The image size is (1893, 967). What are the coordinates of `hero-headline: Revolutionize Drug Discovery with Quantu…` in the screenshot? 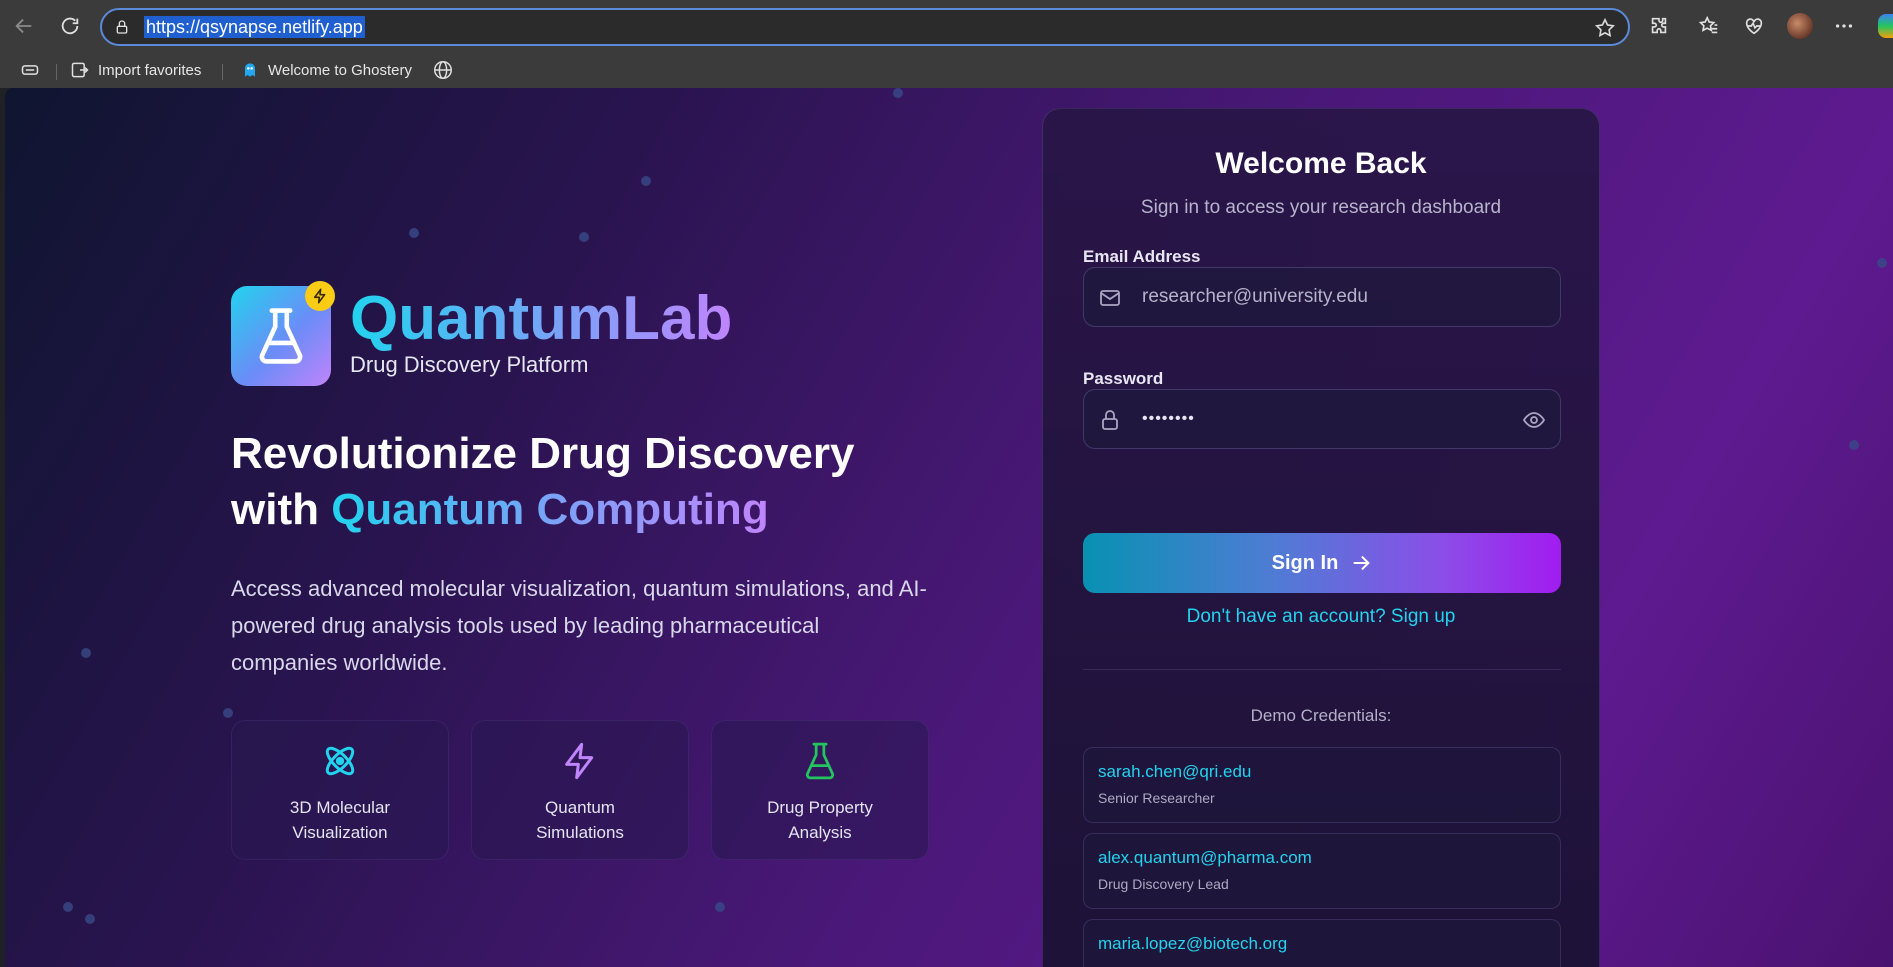 It's located at (611, 482).